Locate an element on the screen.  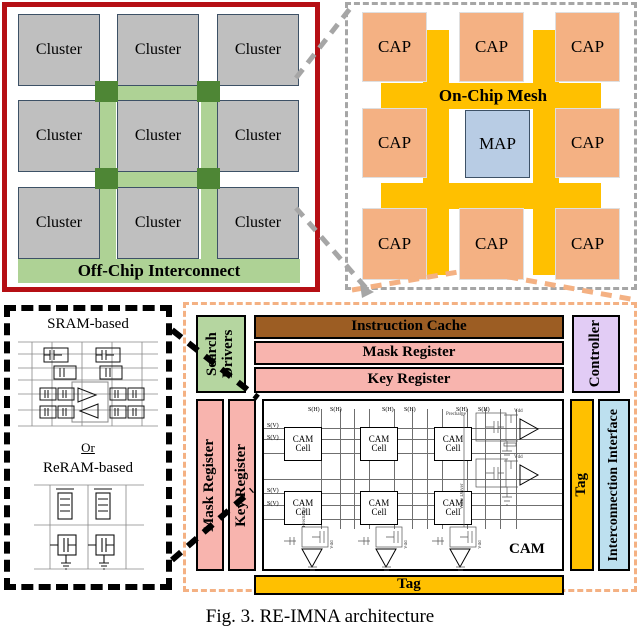
or-separator-label: Or is located at coordinates (88, 448).